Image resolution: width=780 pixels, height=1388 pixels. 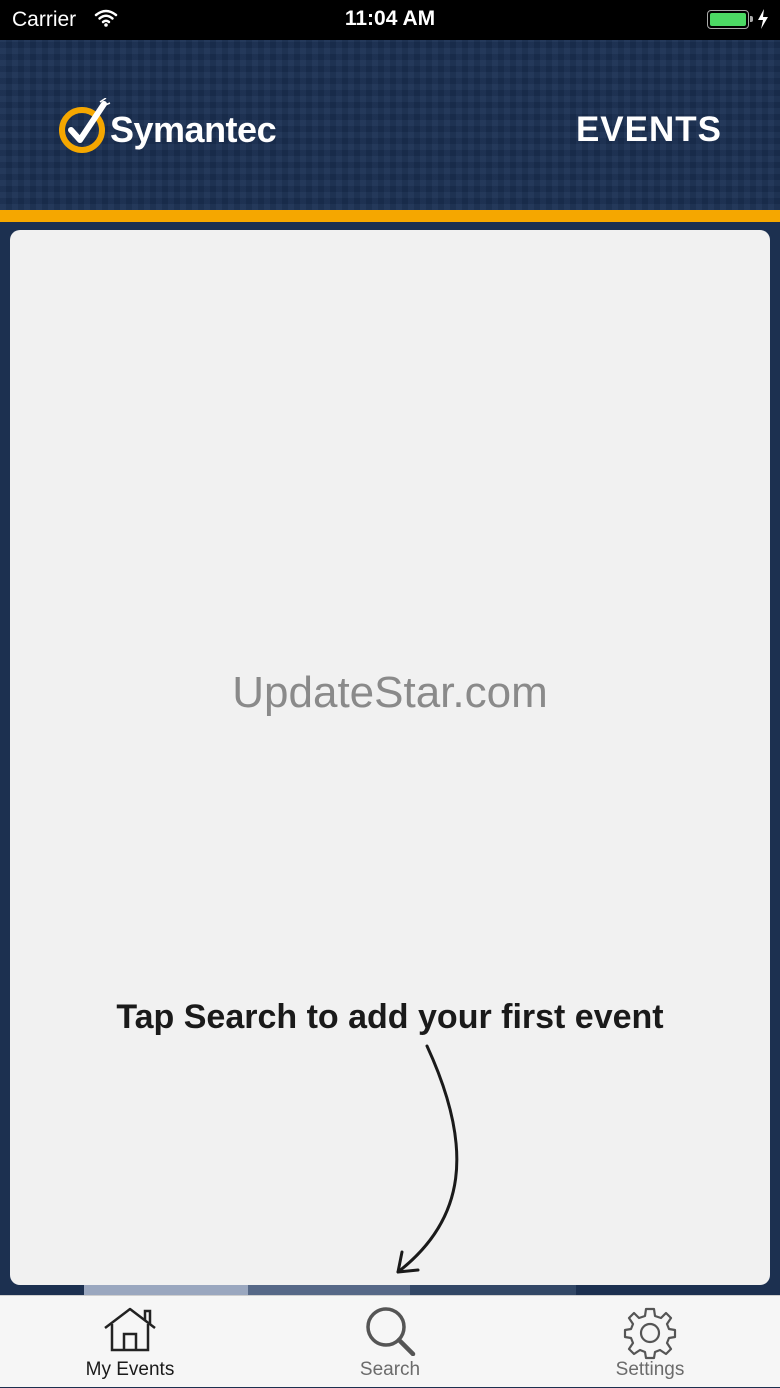 I want to click on tab-bar: My Events Search Settings, so click(x=390, y=1341).